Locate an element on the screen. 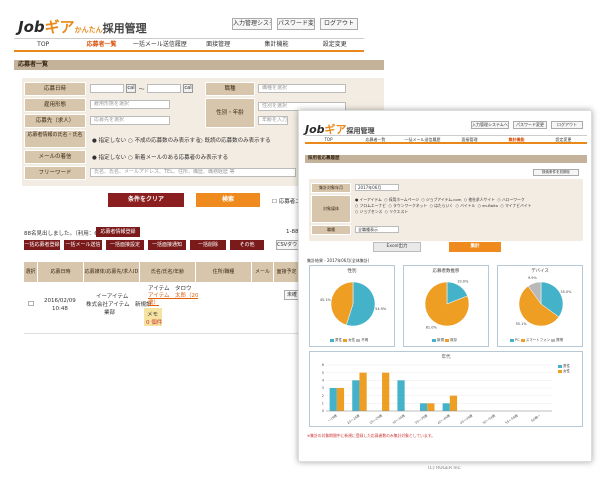 The width and height of the screenshot is (600, 482). x-tick-label: 60歳〜 is located at coordinates (536, 417).